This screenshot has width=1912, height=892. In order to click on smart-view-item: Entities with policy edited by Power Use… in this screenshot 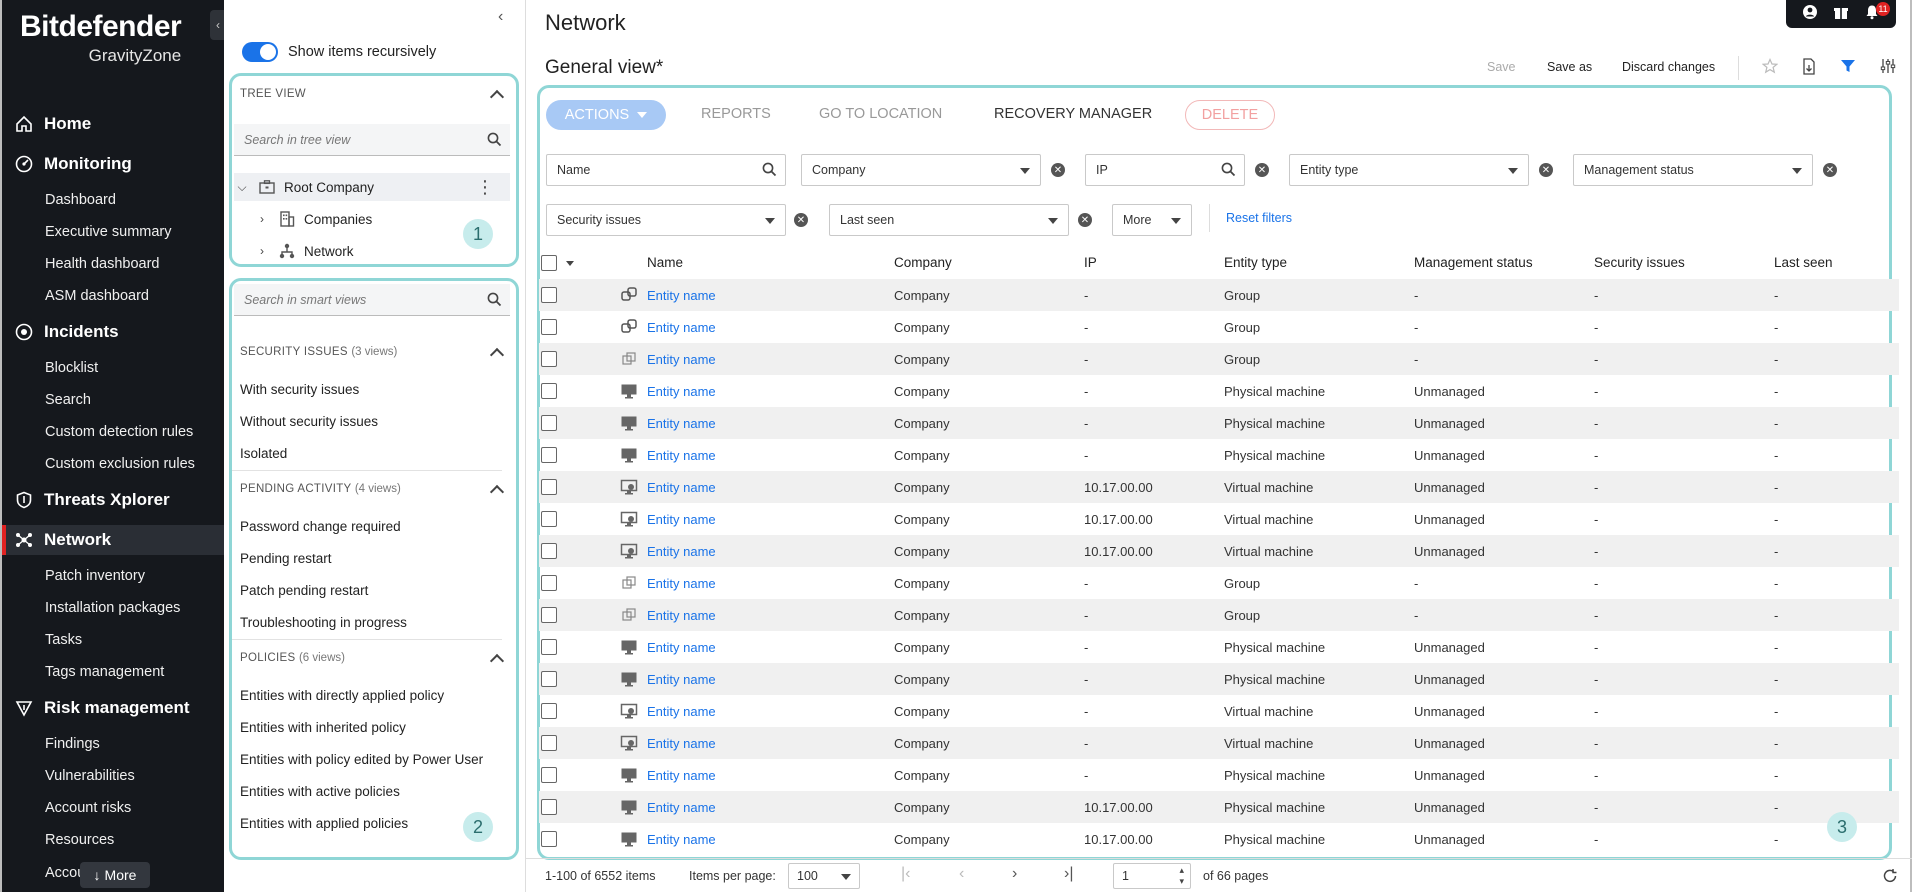, I will do `click(361, 759)`.